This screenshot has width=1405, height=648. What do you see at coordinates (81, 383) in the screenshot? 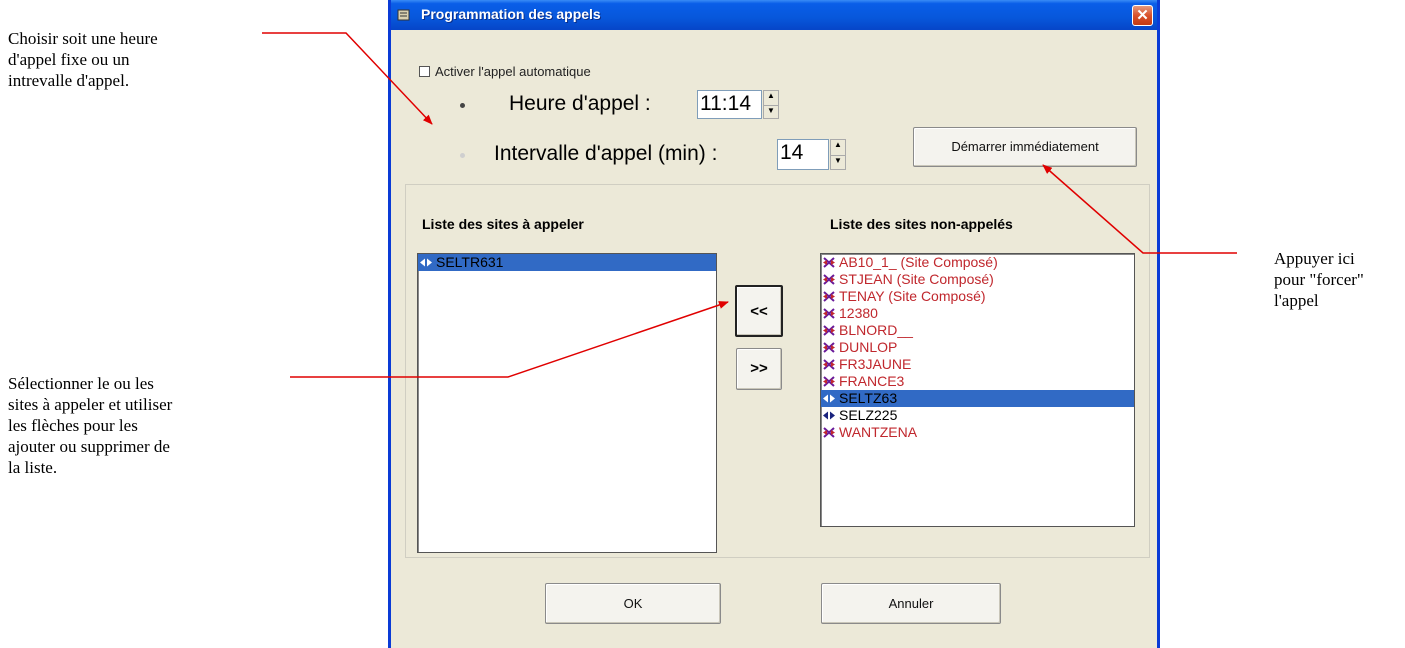
I see `annotation-line: Sélectionner le ou les` at bounding box center [81, 383].